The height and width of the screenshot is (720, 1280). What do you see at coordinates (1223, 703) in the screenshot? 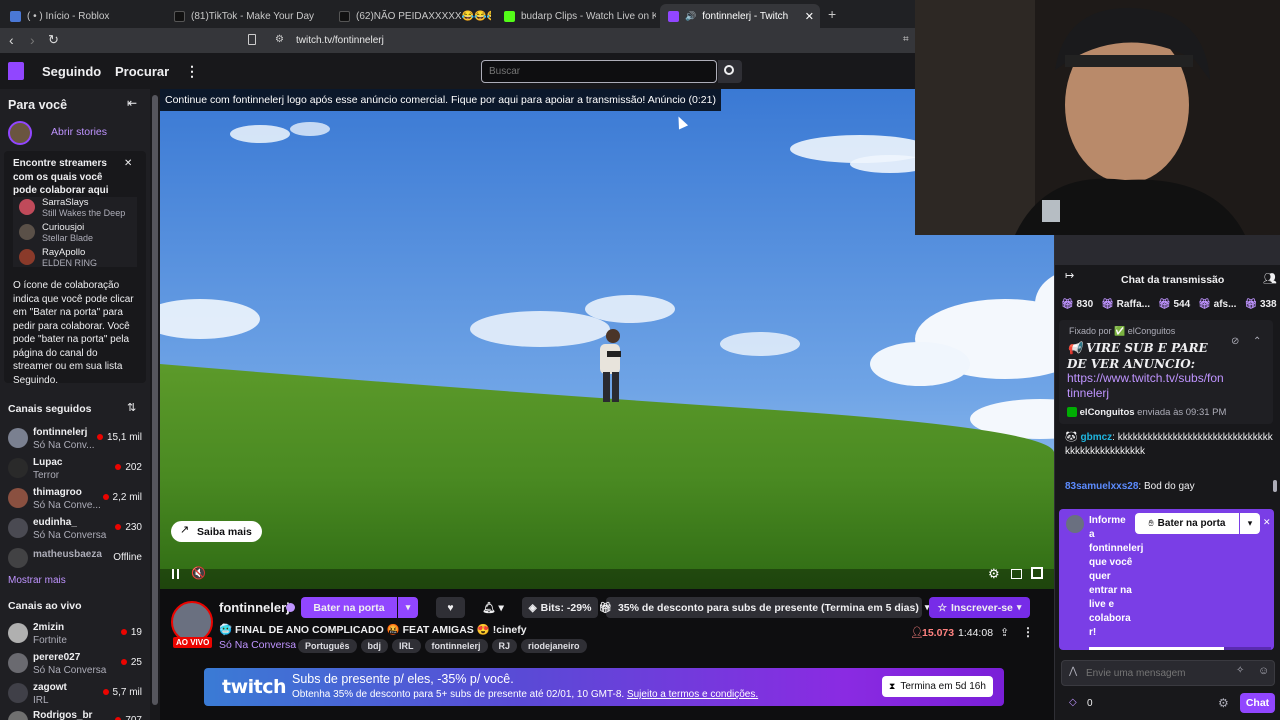
I see `chat-settings-icon: ⚙` at bounding box center [1223, 703].